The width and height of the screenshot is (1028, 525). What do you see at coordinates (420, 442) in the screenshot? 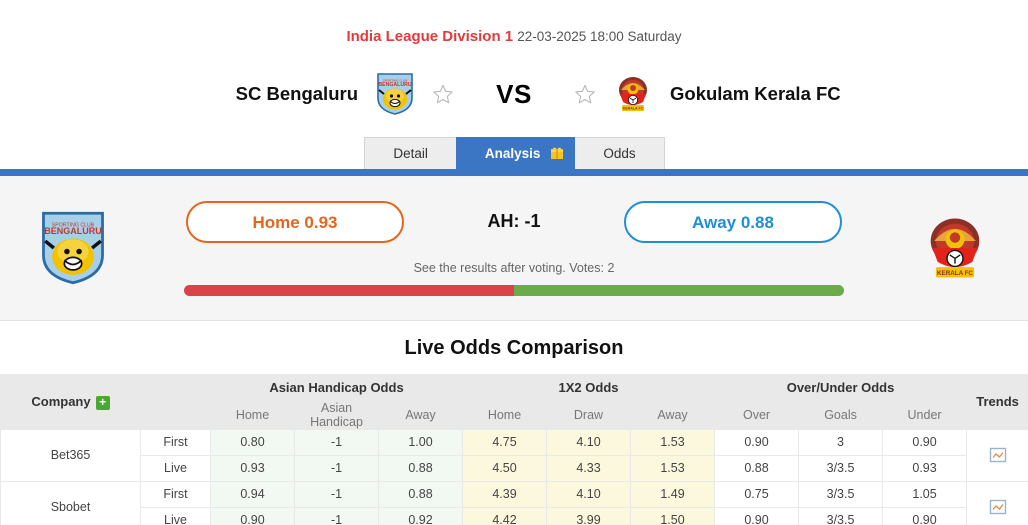
I see `ah-away-value: 1.00` at bounding box center [420, 442].